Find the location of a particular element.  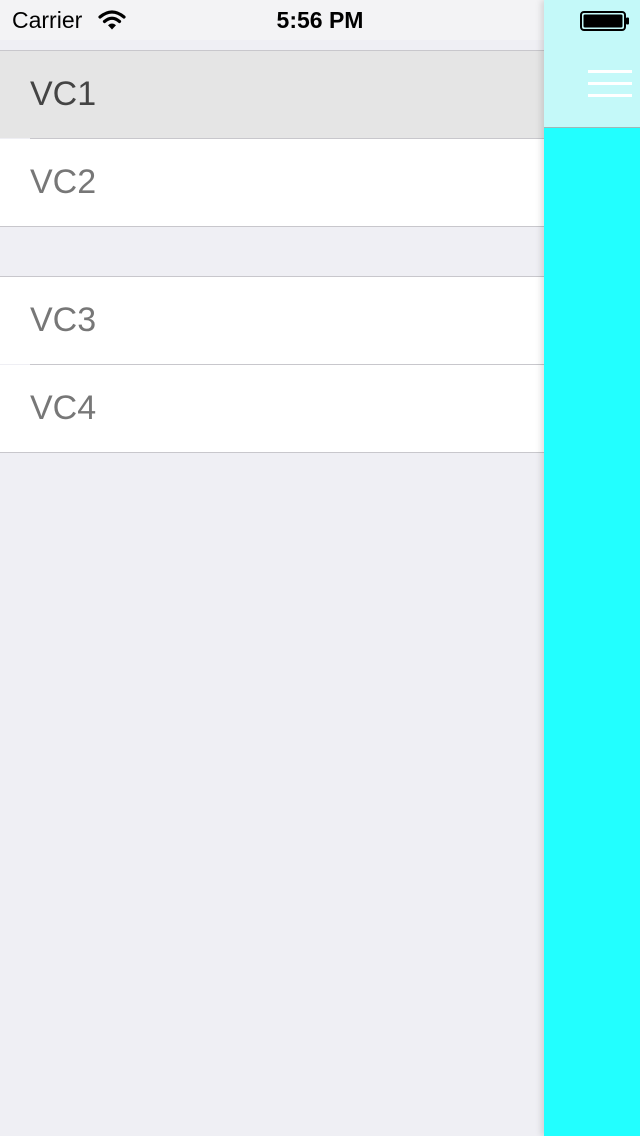

menu-toggle-button is located at coordinates (608, 83).